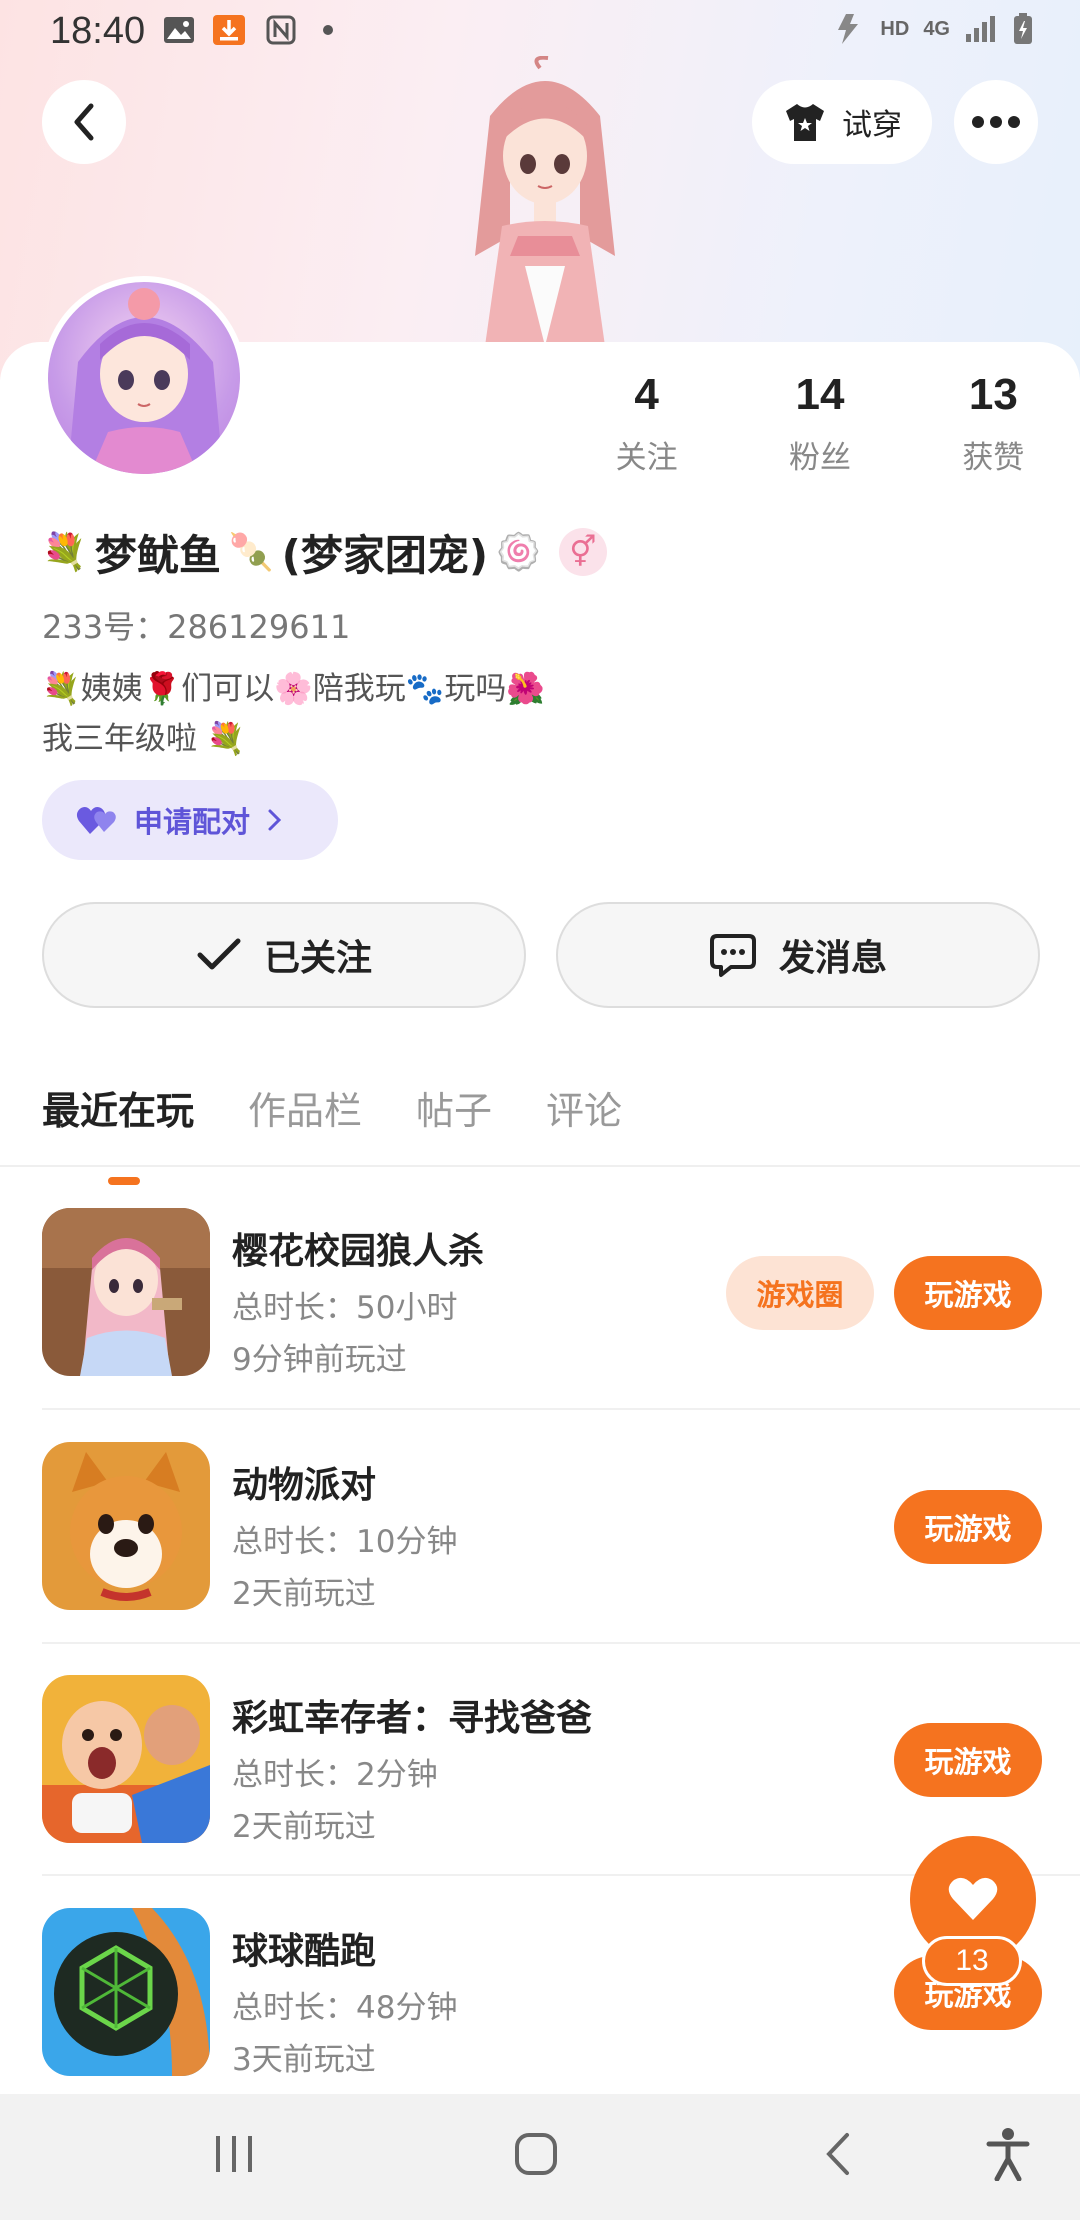 The image size is (1080, 2220). I want to click on send-message-label: 发消息, so click(832, 958).